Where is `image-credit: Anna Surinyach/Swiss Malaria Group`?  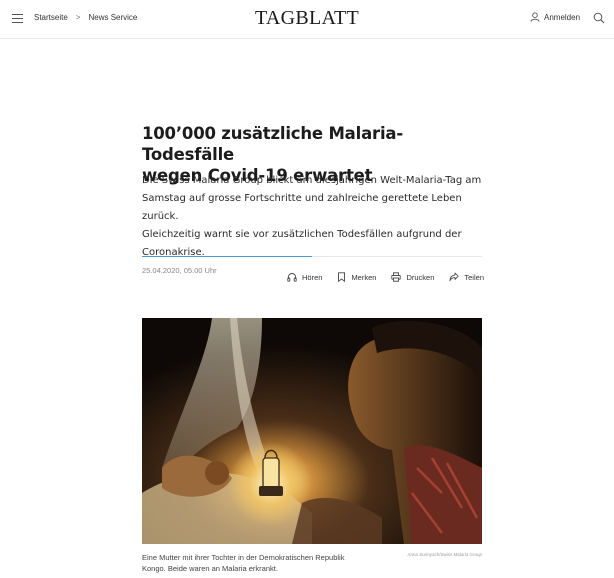
image-credit: Anna Surinyach/Swiss Malaria Group is located at coordinates (444, 554).